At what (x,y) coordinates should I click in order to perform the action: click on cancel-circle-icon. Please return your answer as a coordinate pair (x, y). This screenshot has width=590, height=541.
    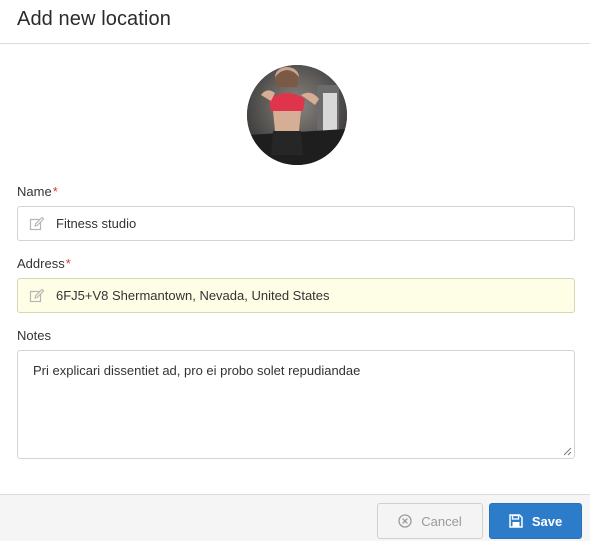
    Looking at the image, I should click on (405, 521).